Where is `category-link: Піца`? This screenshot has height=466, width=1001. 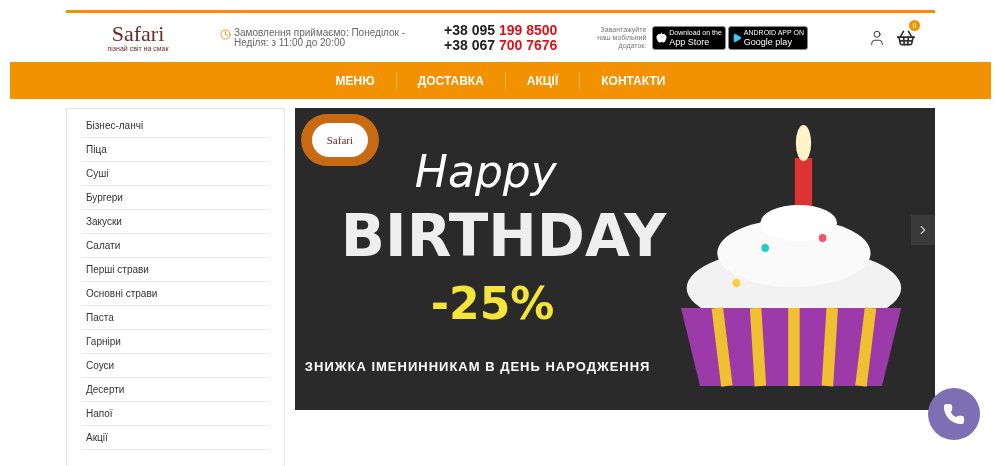
category-link: Піца is located at coordinates (175, 150).